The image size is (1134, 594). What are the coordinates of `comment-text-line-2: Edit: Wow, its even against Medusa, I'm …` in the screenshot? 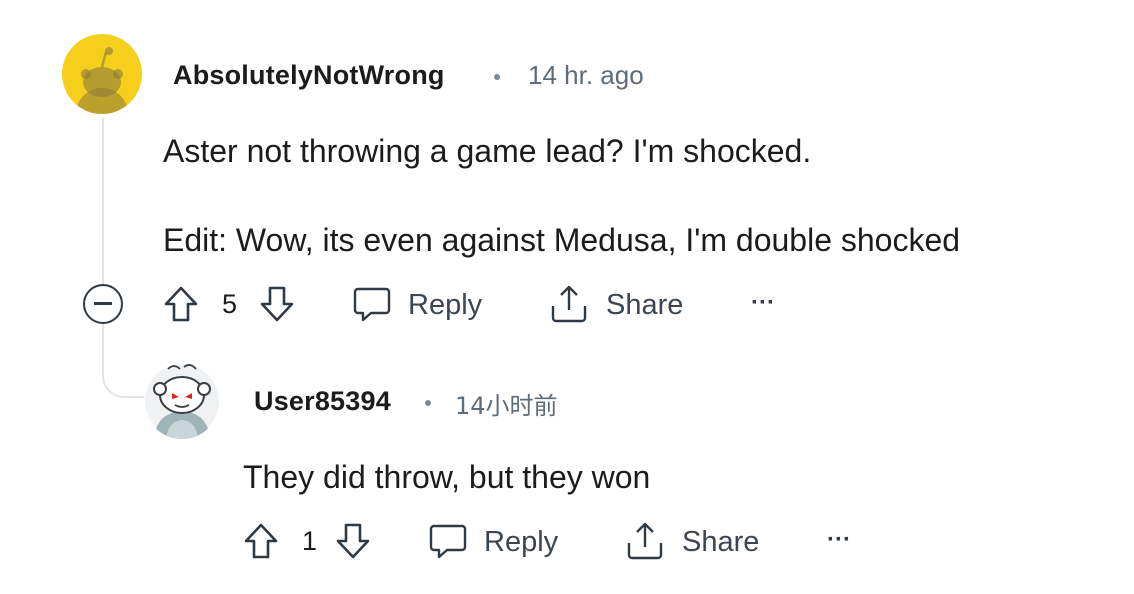 It's located at (562, 240).